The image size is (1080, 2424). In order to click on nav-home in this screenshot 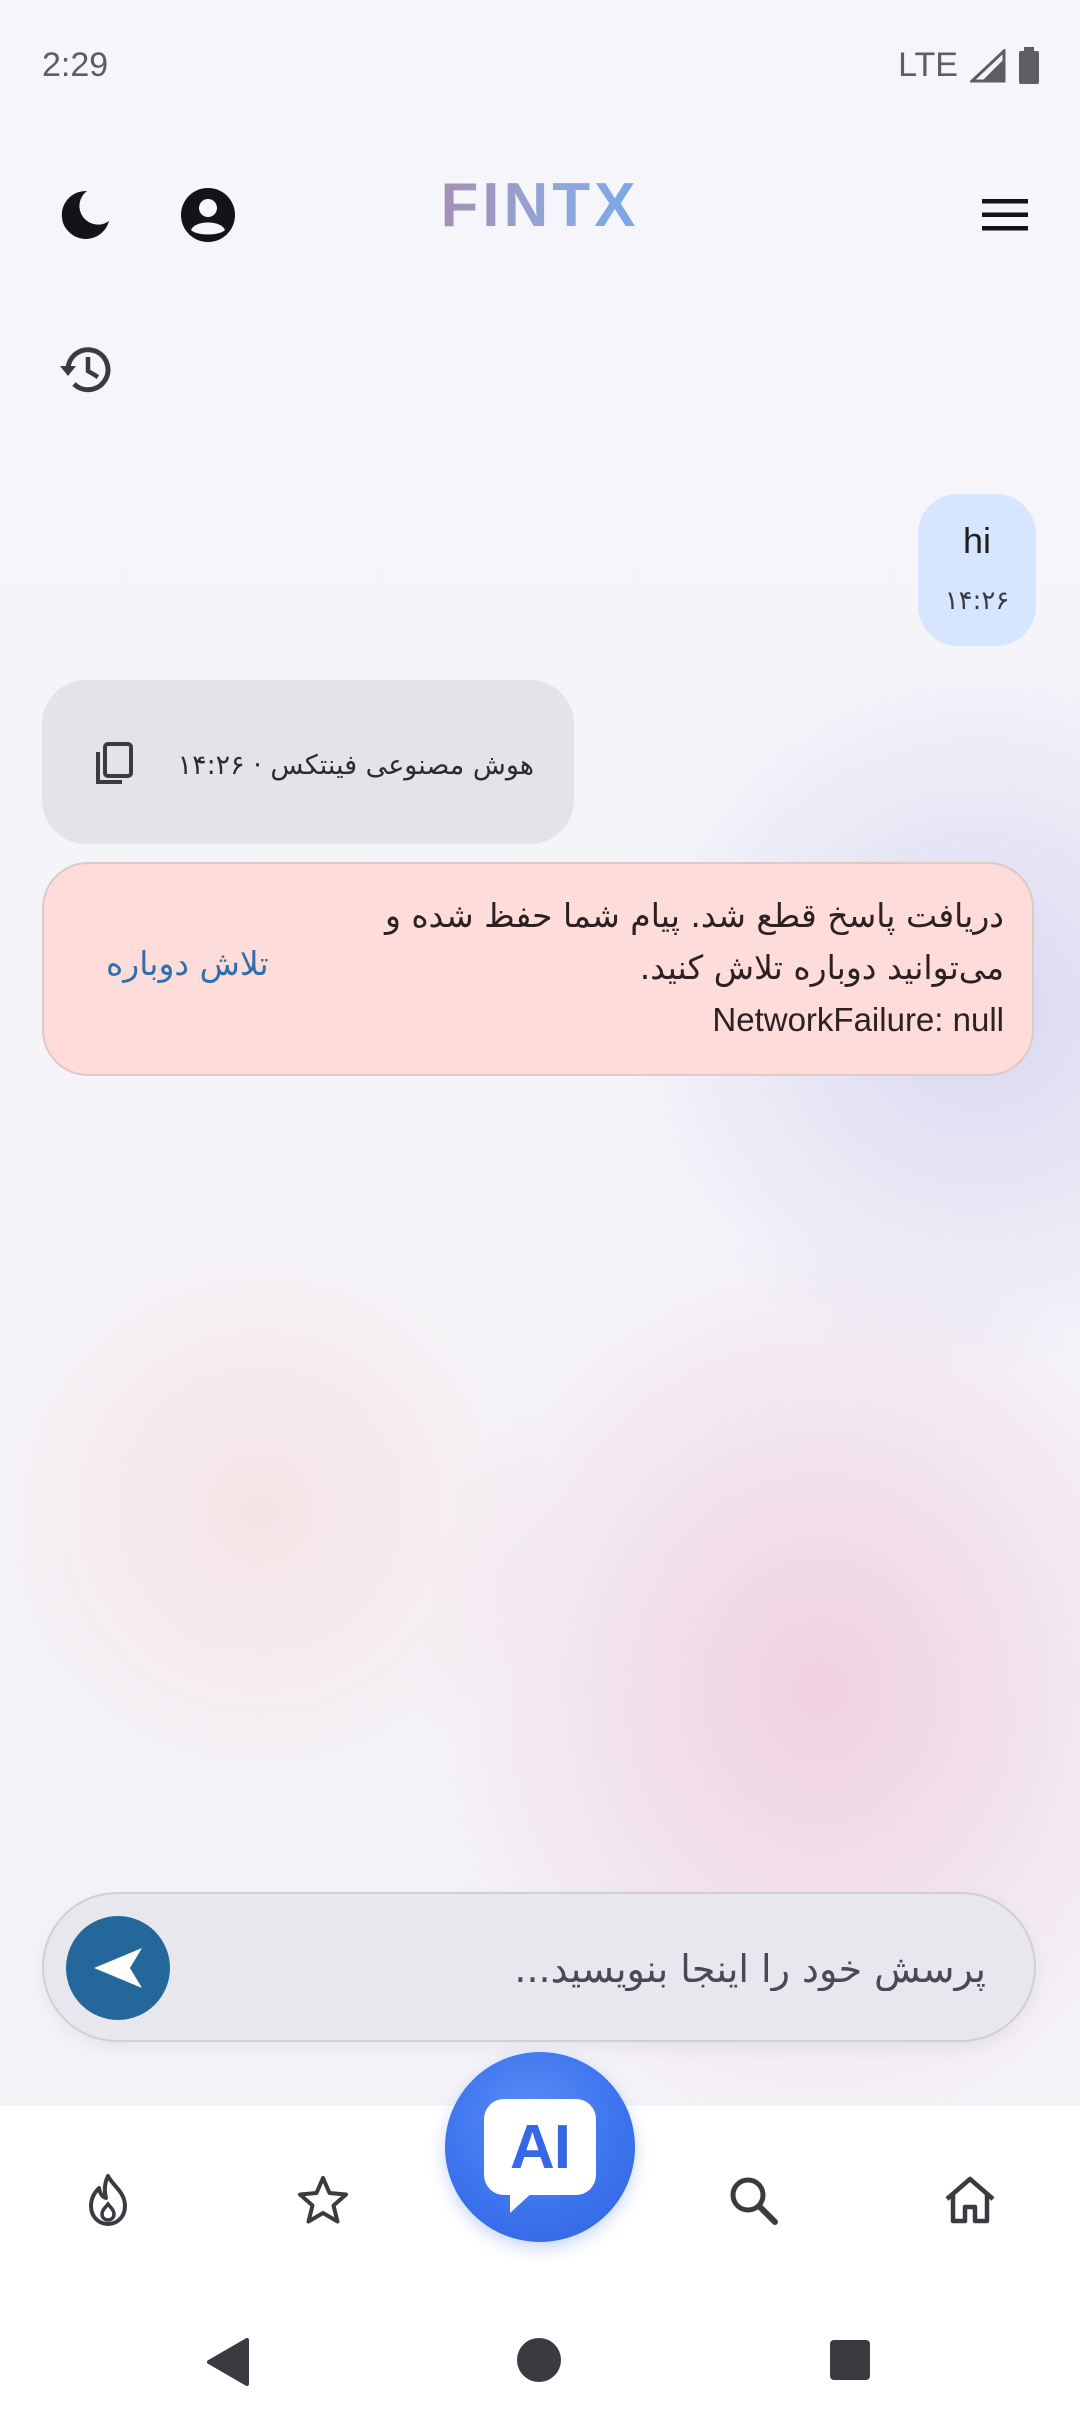, I will do `click(970, 2200)`.